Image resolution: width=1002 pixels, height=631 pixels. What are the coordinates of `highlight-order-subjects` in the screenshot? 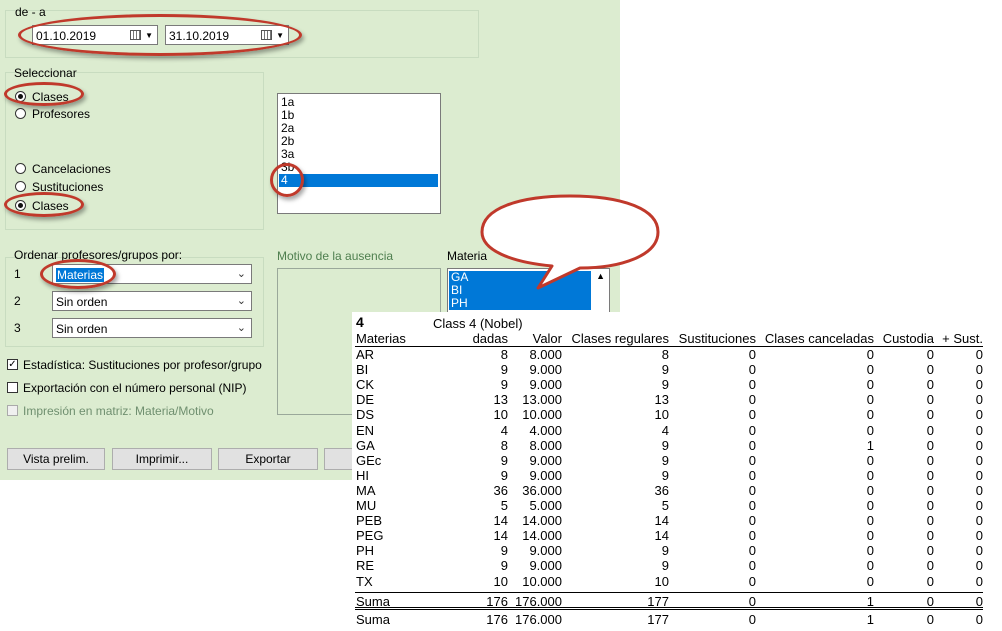 It's located at (78, 274).